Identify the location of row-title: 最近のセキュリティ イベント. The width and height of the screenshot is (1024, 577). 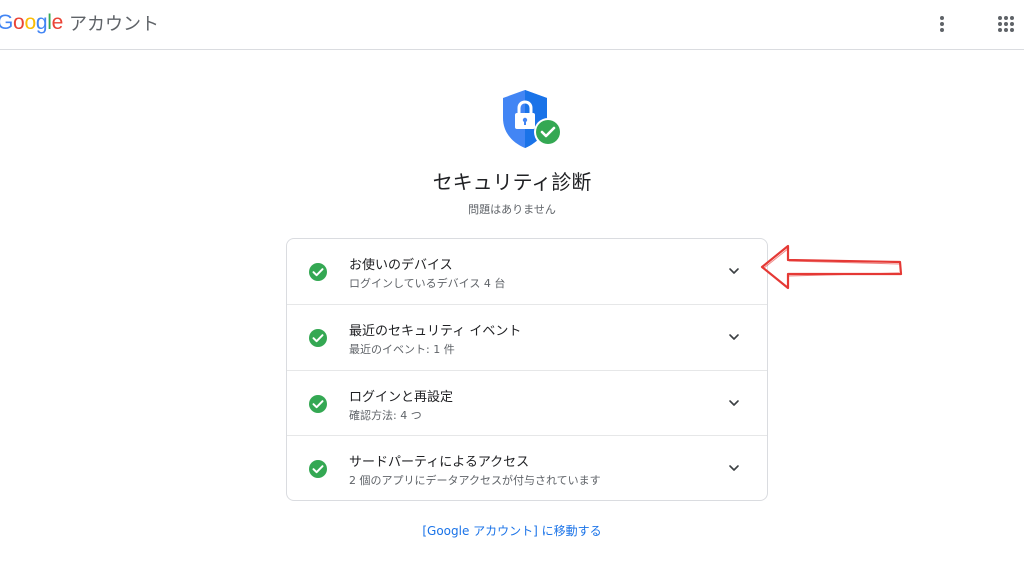
(435, 331).